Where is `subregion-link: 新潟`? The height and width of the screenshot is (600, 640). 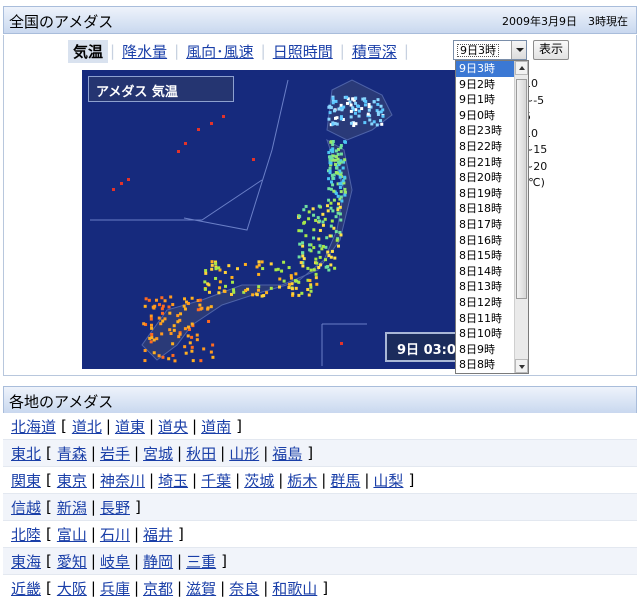 subregion-link: 新潟 is located at coordinates (72, 507).